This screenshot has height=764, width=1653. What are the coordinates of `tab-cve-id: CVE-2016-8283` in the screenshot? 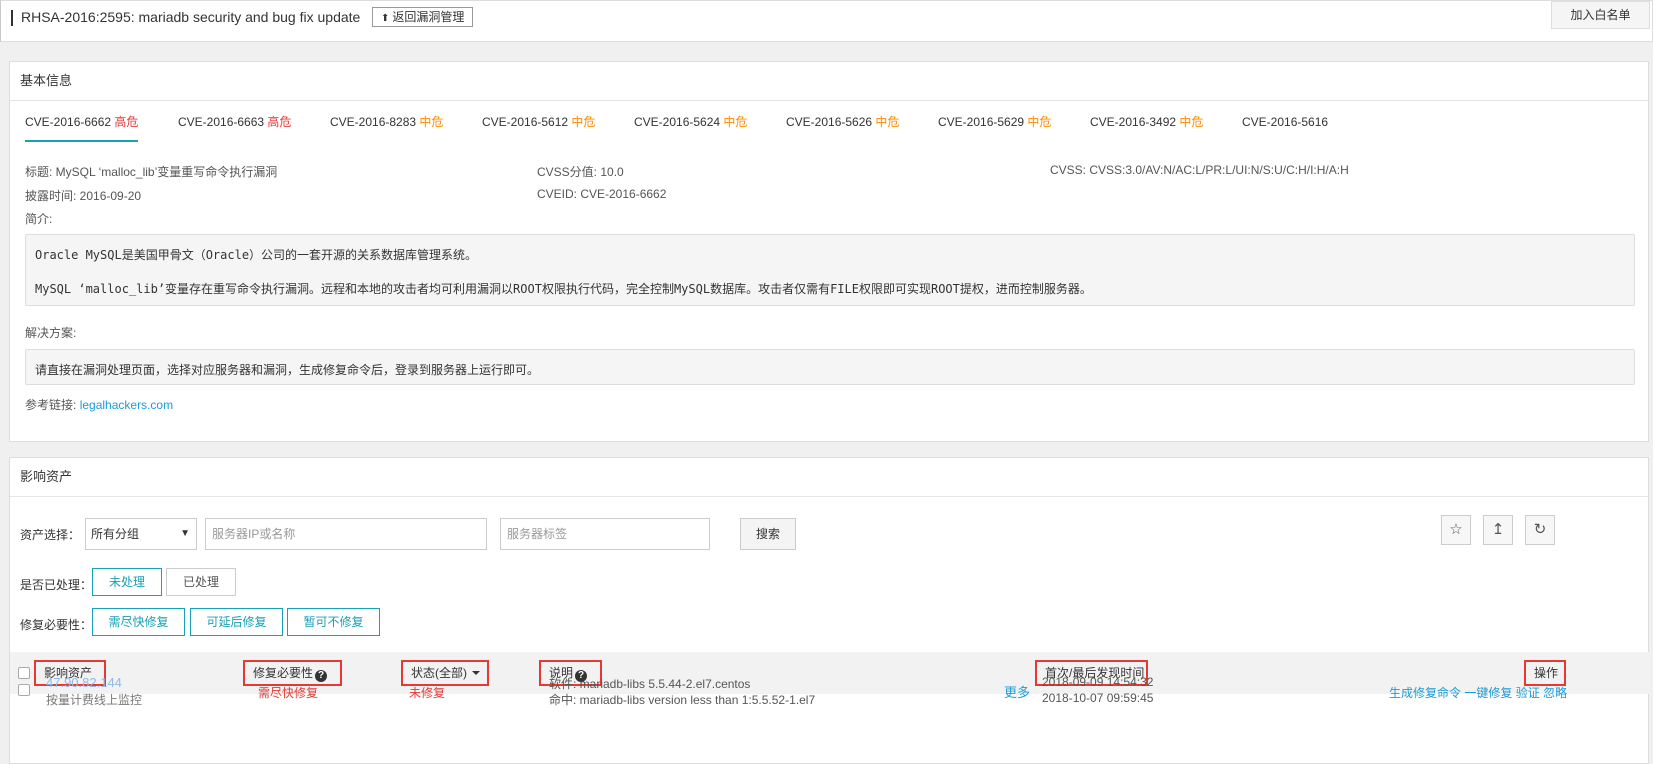 It's located at (373, 122).